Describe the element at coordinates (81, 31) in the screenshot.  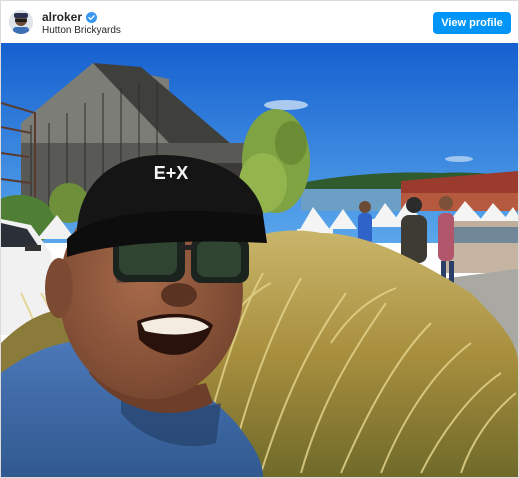
I see `post-location: Hutton Brickyards` at that location.